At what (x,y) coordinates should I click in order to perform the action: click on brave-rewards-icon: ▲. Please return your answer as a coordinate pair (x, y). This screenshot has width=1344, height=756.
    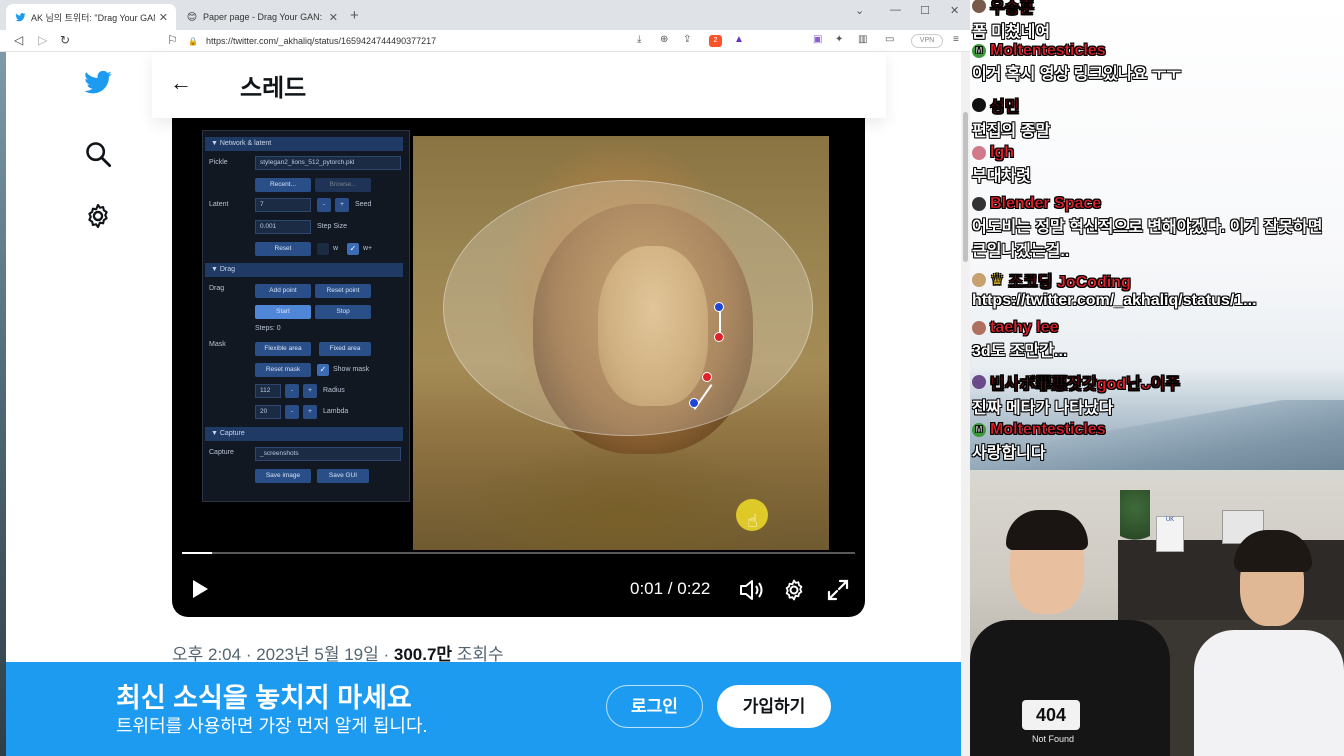
    Looking at the image, I should click on (739, 39).